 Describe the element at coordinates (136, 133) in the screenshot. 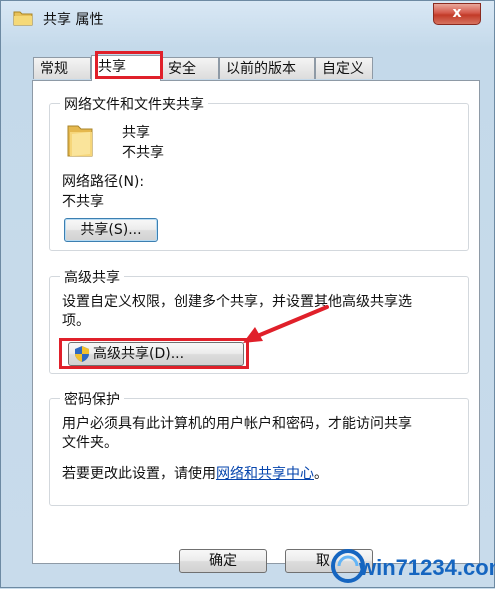

I see `folder-name: 共享` at that location.